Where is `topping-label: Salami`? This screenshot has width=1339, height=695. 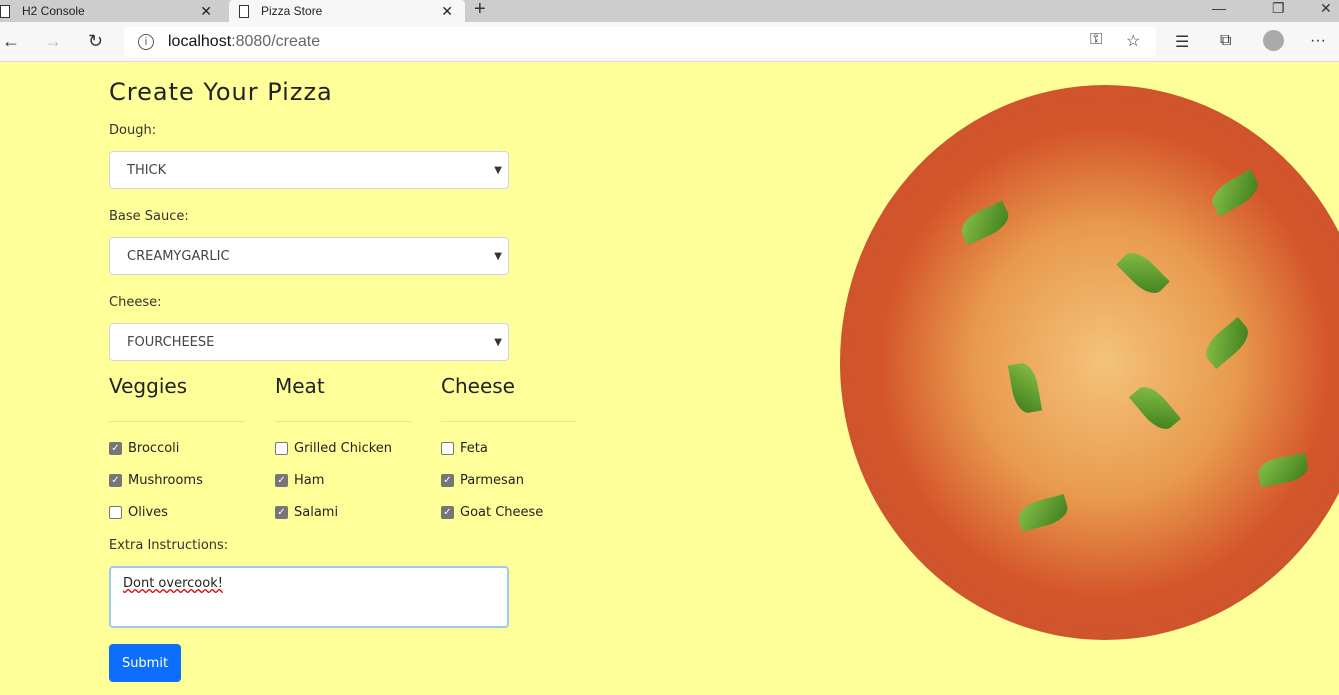
topping-label: Salami is located at coordinates (316, 512).